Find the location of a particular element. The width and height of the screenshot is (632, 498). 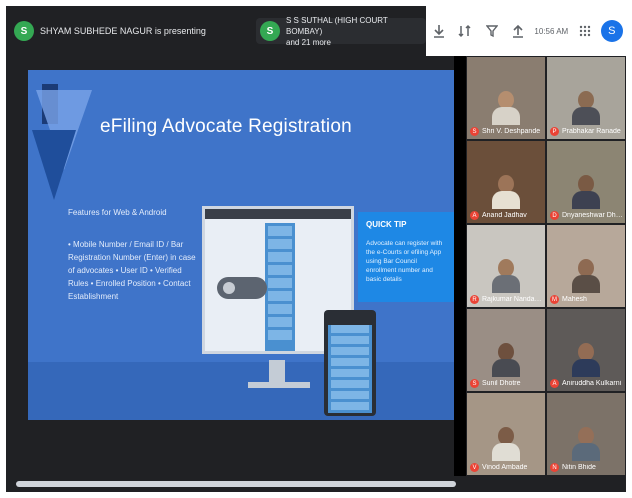

participant-tile: S Shri V. Deshpande is located at coordinates (506, 98).